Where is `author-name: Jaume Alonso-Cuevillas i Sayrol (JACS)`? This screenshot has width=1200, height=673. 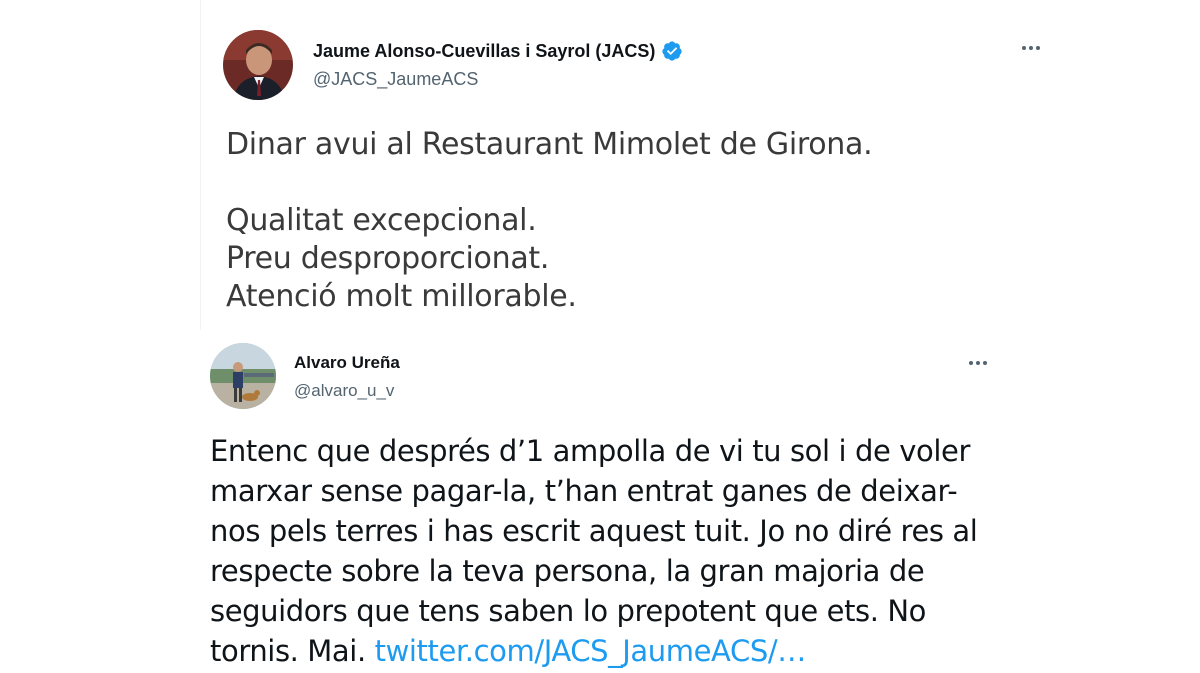 author-name: Jaume Alonso-Cuevillas i Sayrol (JACS) is located at coordinates (484, 51).